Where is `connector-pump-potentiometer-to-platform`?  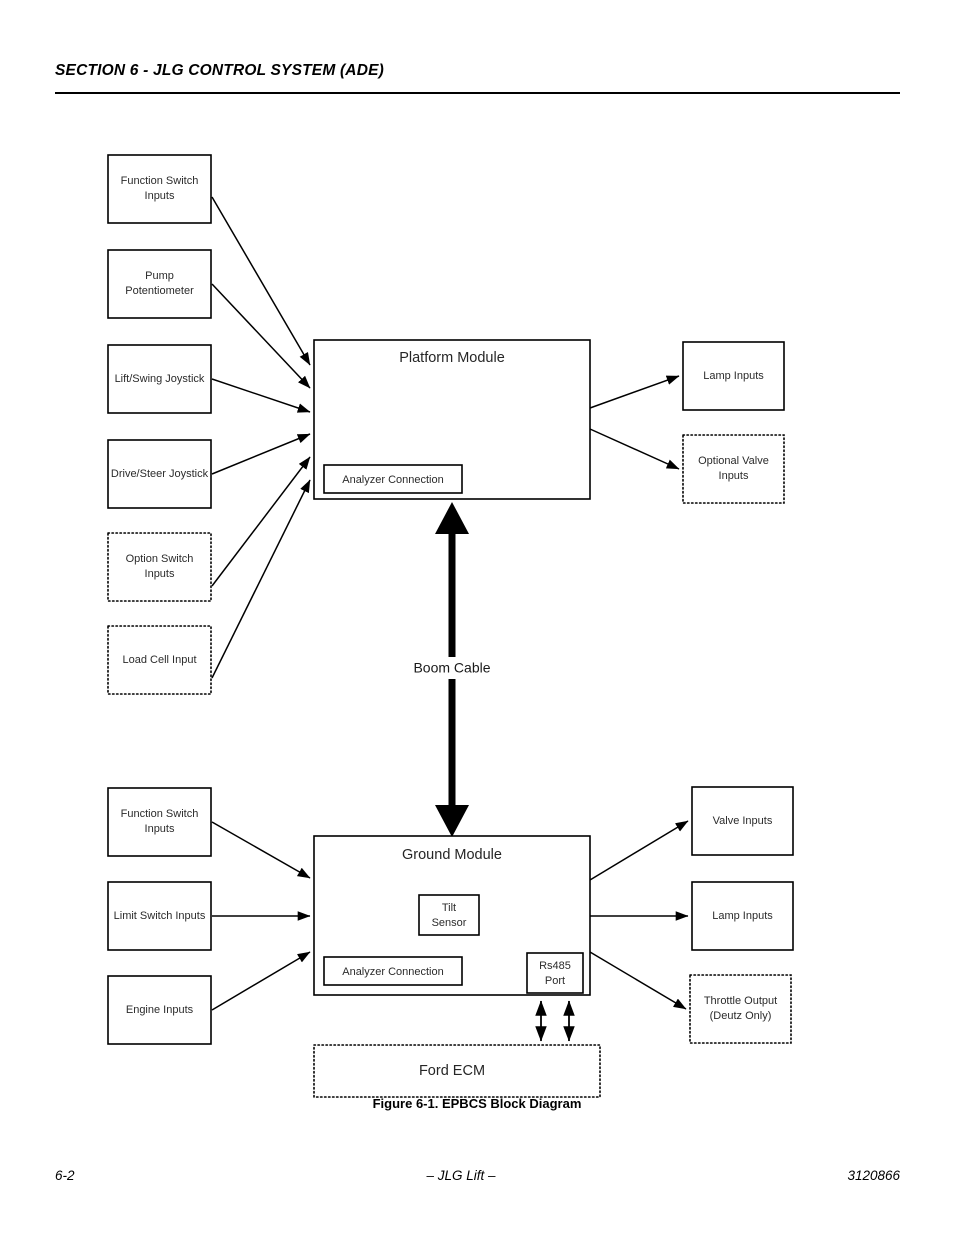
connector-pump-potentiometer-to-platform is located at coordinates (261, 336).